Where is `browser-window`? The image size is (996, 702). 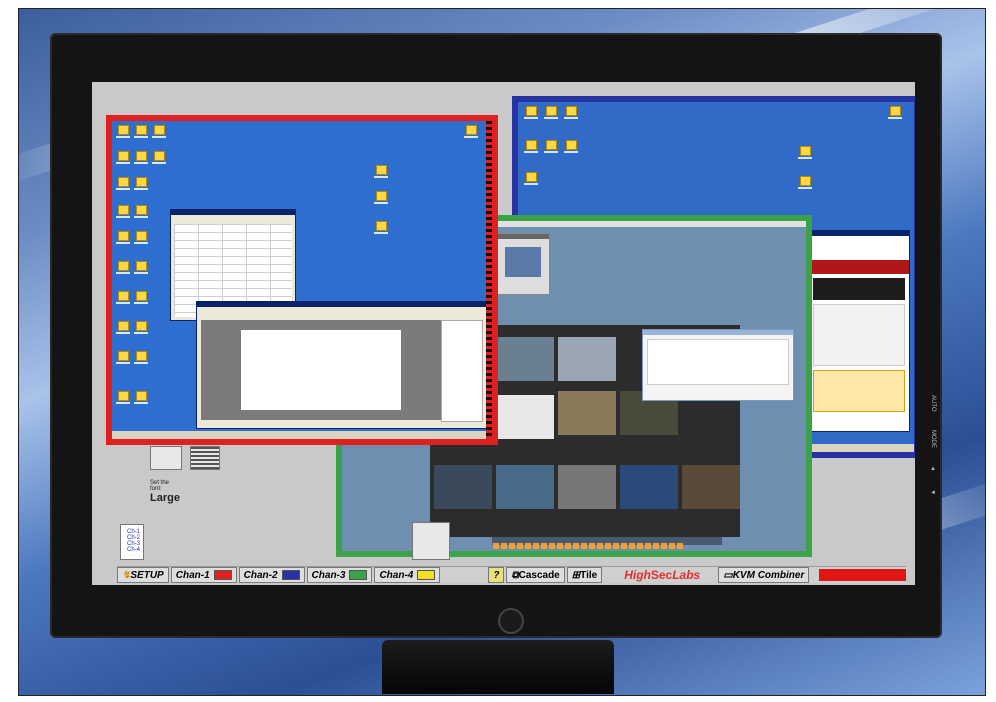 browser-window is located at coordinates (859, 331).